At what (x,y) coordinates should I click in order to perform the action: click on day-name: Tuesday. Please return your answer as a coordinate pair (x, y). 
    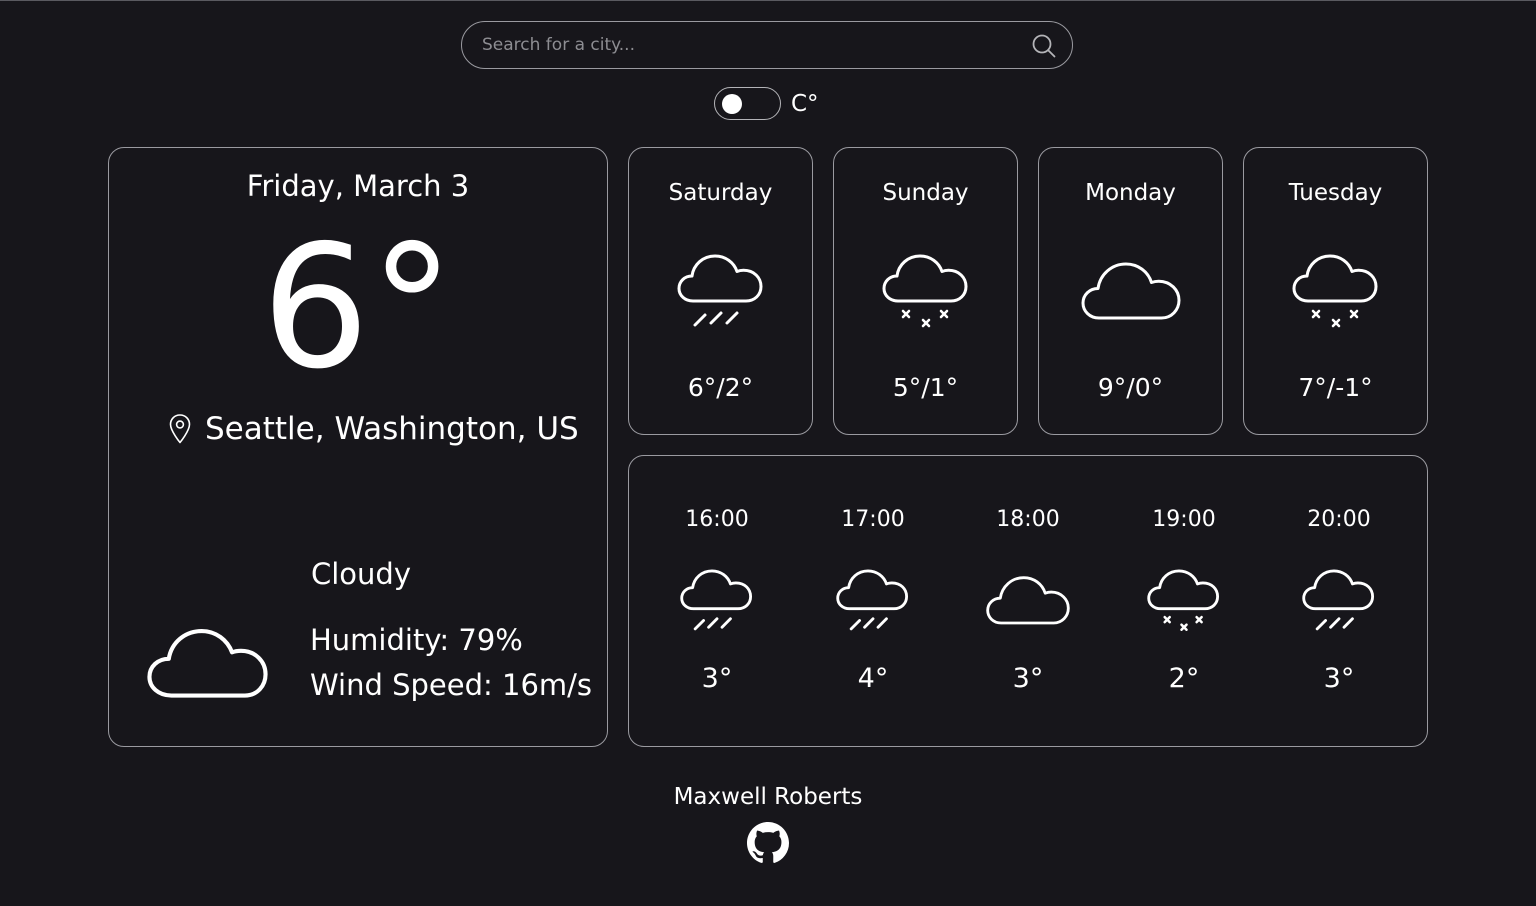
    Looking at the image, I should click on (1335, 193).